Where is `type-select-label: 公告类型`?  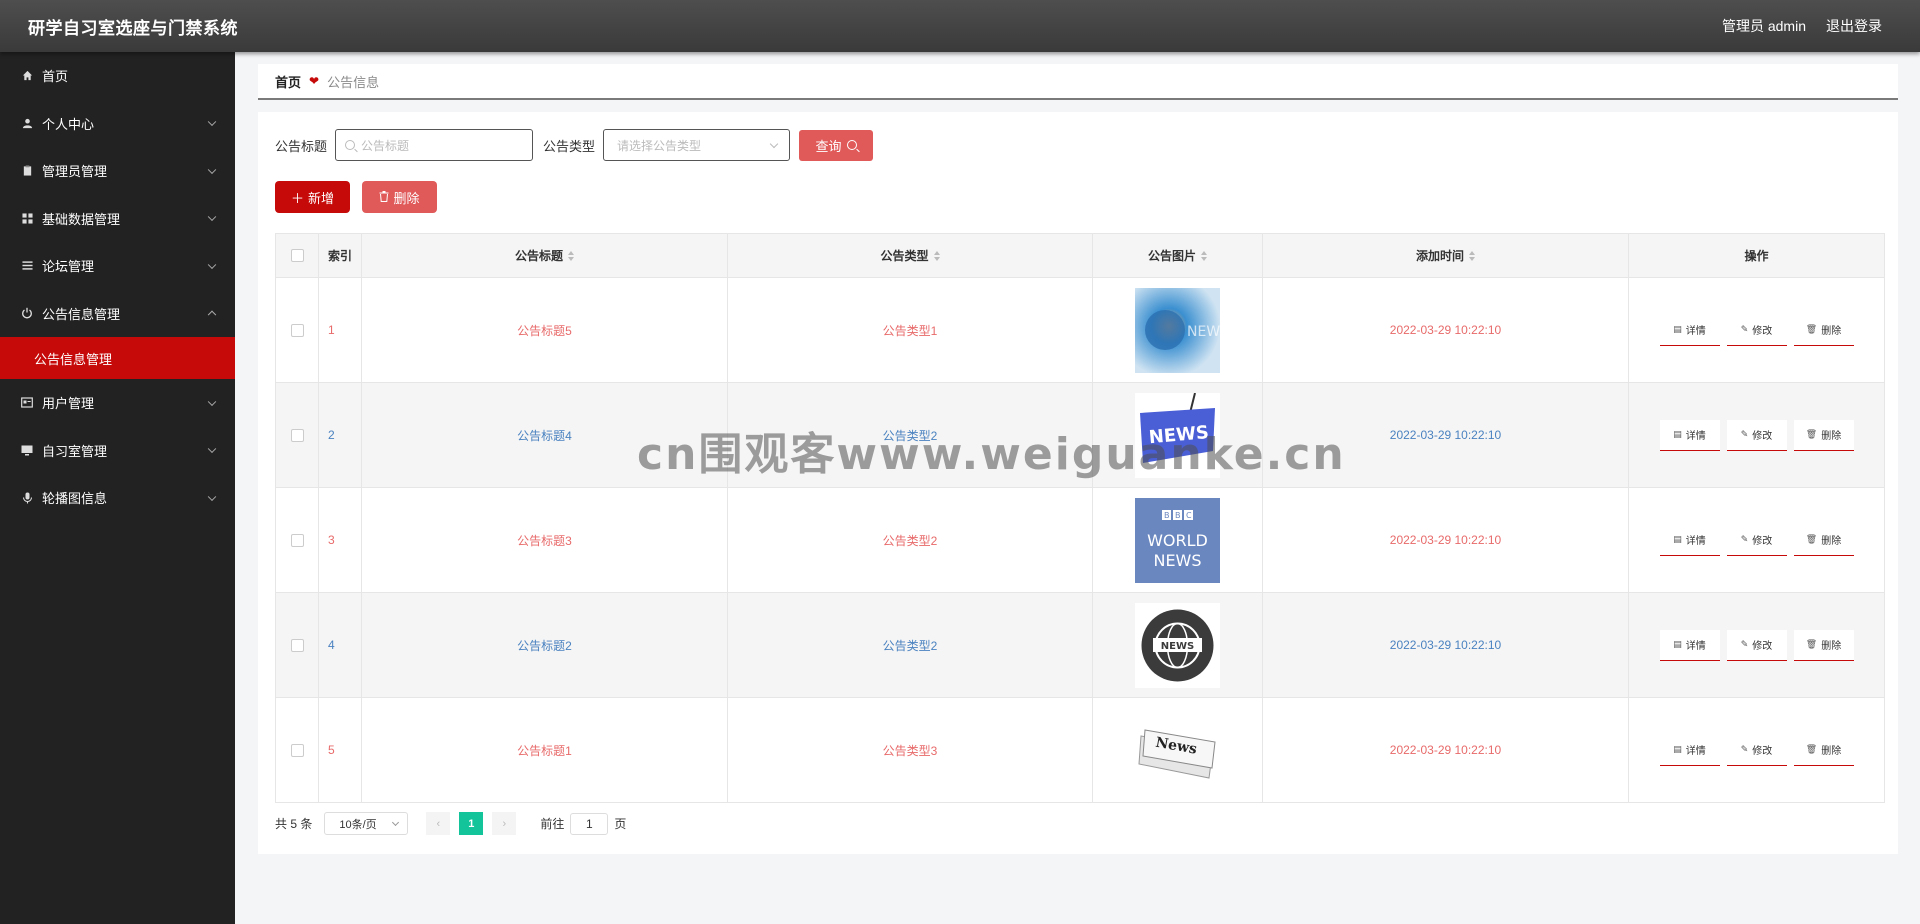
type-select-label: 公告类型 is located at coordinates (569, 146).